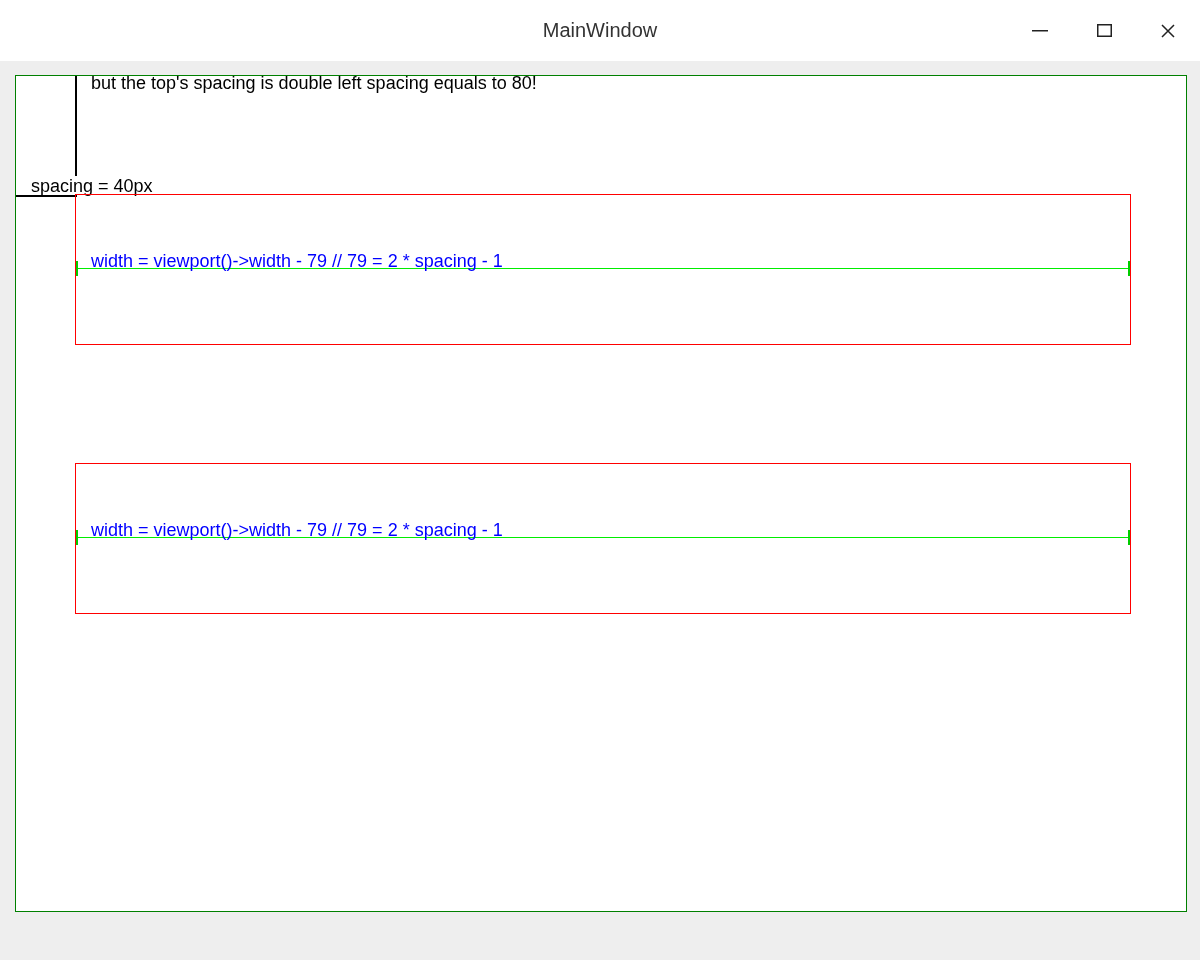 The height and width of the screenshot is (960, 1200). I want to click on spacing-label: spacing = 40px, so click(92, 186).